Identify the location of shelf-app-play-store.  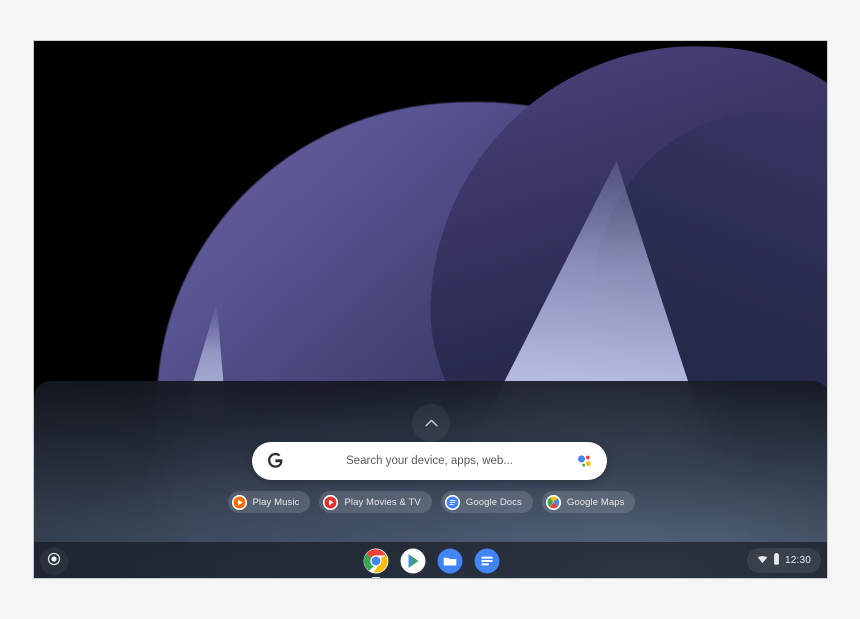
(413, 561).